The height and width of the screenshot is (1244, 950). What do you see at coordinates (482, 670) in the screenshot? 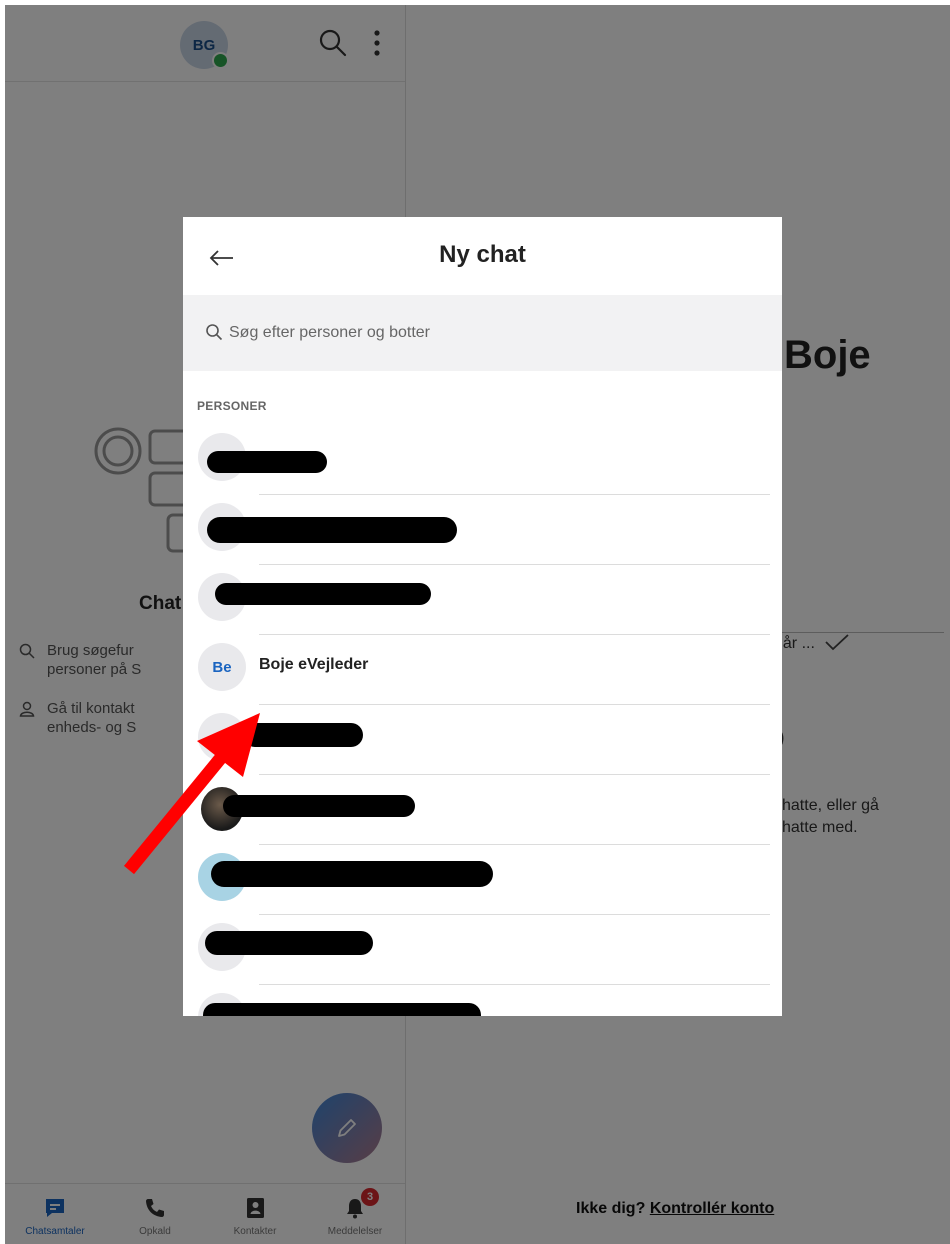
I see `contact-row-boje-evejleder: Be Boje eVejleder` at bounding box center [482, 670].